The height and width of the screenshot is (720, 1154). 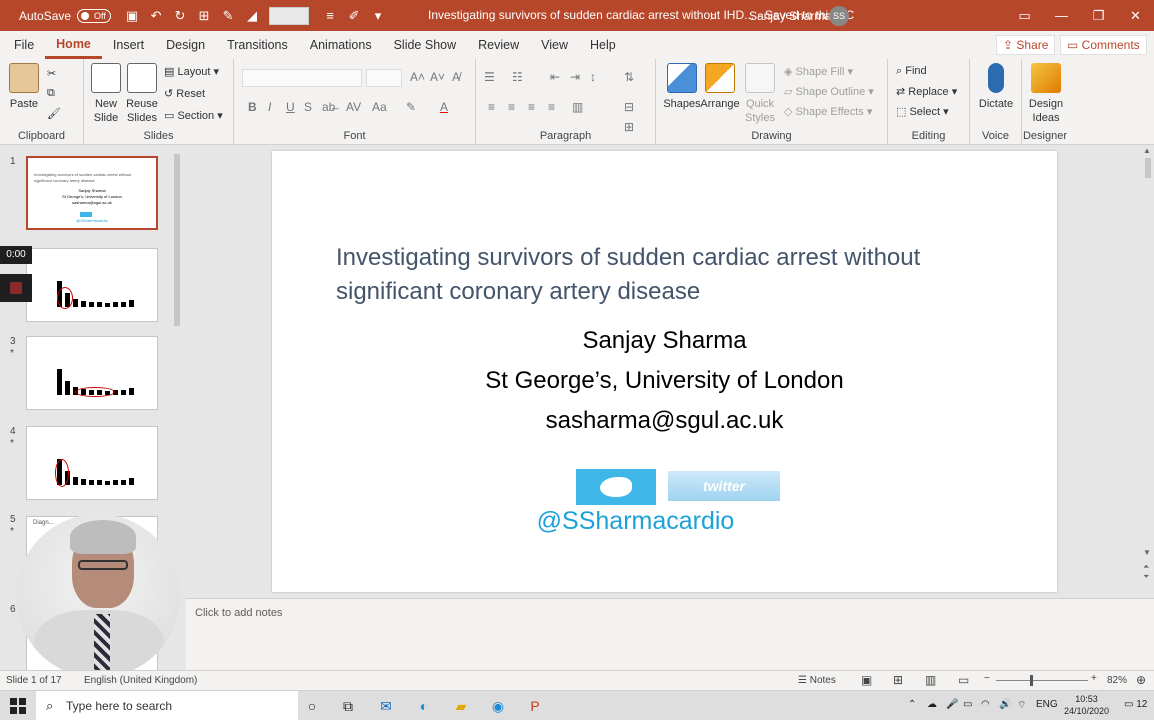 What do you see at coordinates (269, 107) in the screenshot?
I see `italic-icon: I` at bounding box center [269, 107].